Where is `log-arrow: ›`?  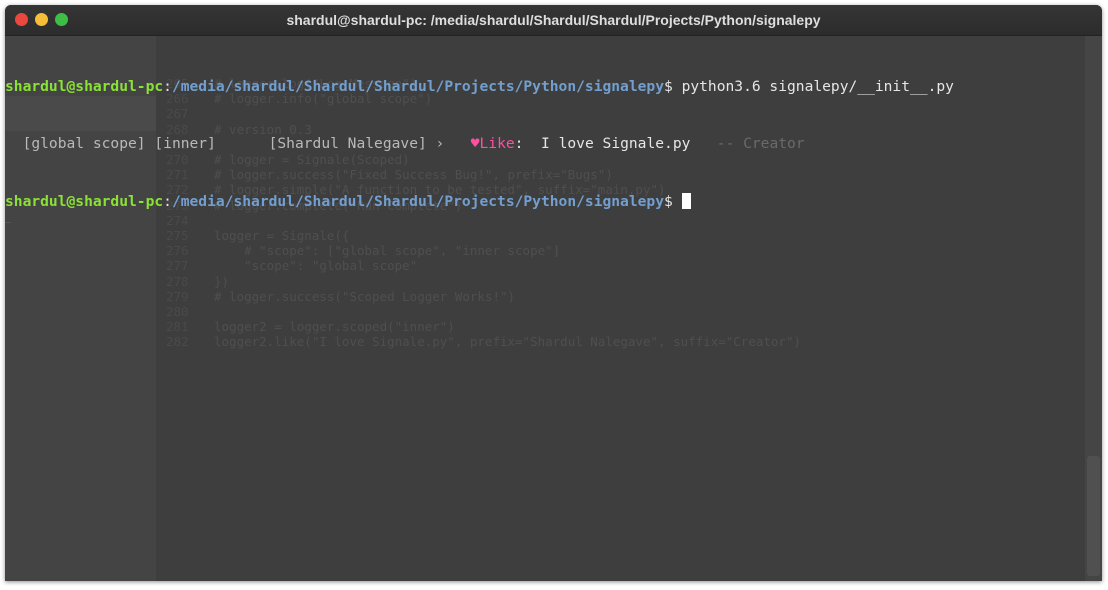 log-arrow: › is located at coordinates (440, 144).